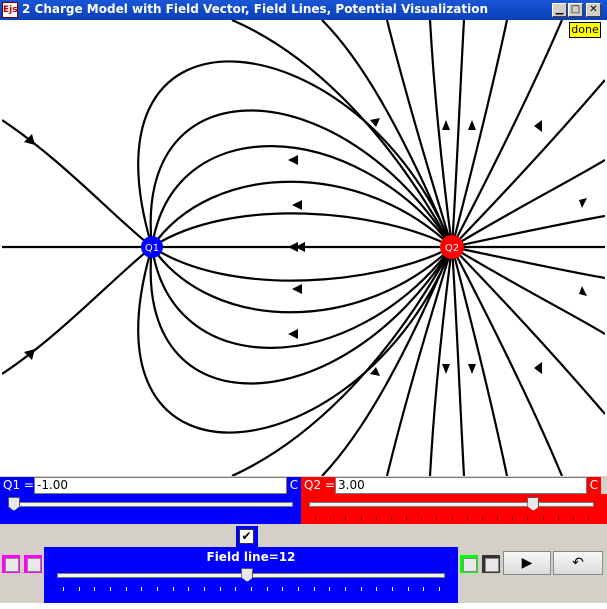  What do you see at coordinates (246, 536) in the screenshot?
I see `show-field-checkbox: ✔` at bounding box center [246, 536].